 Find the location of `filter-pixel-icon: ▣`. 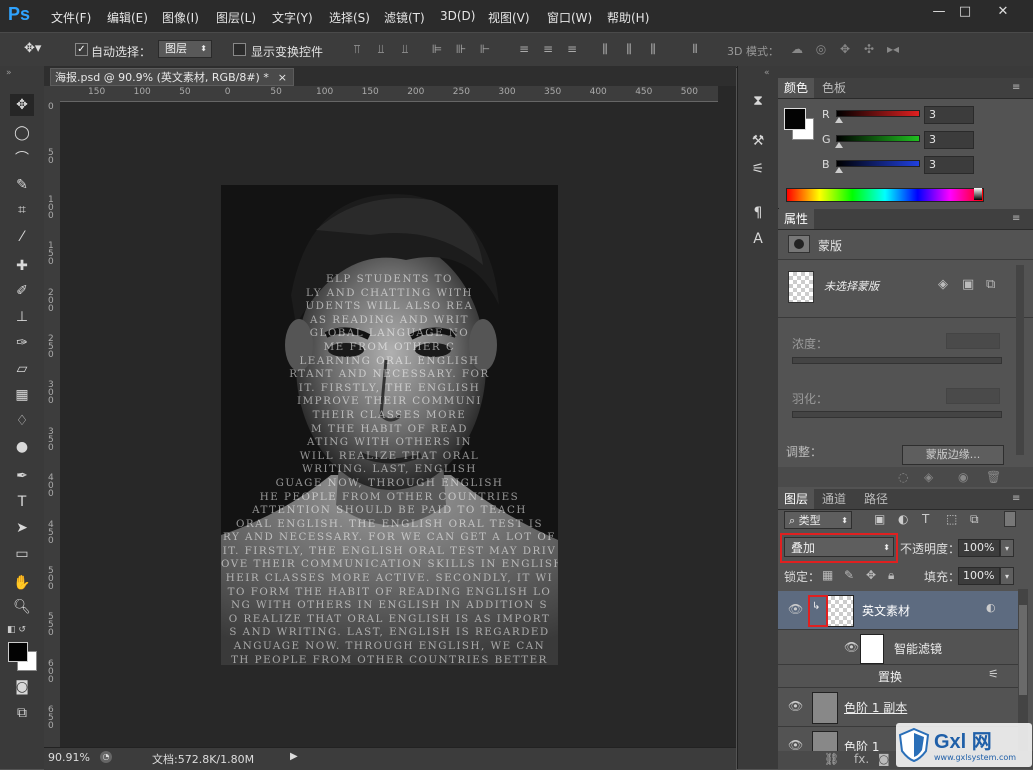

filter-pixel-icon: ▣ is located at coordinates (879, 519).